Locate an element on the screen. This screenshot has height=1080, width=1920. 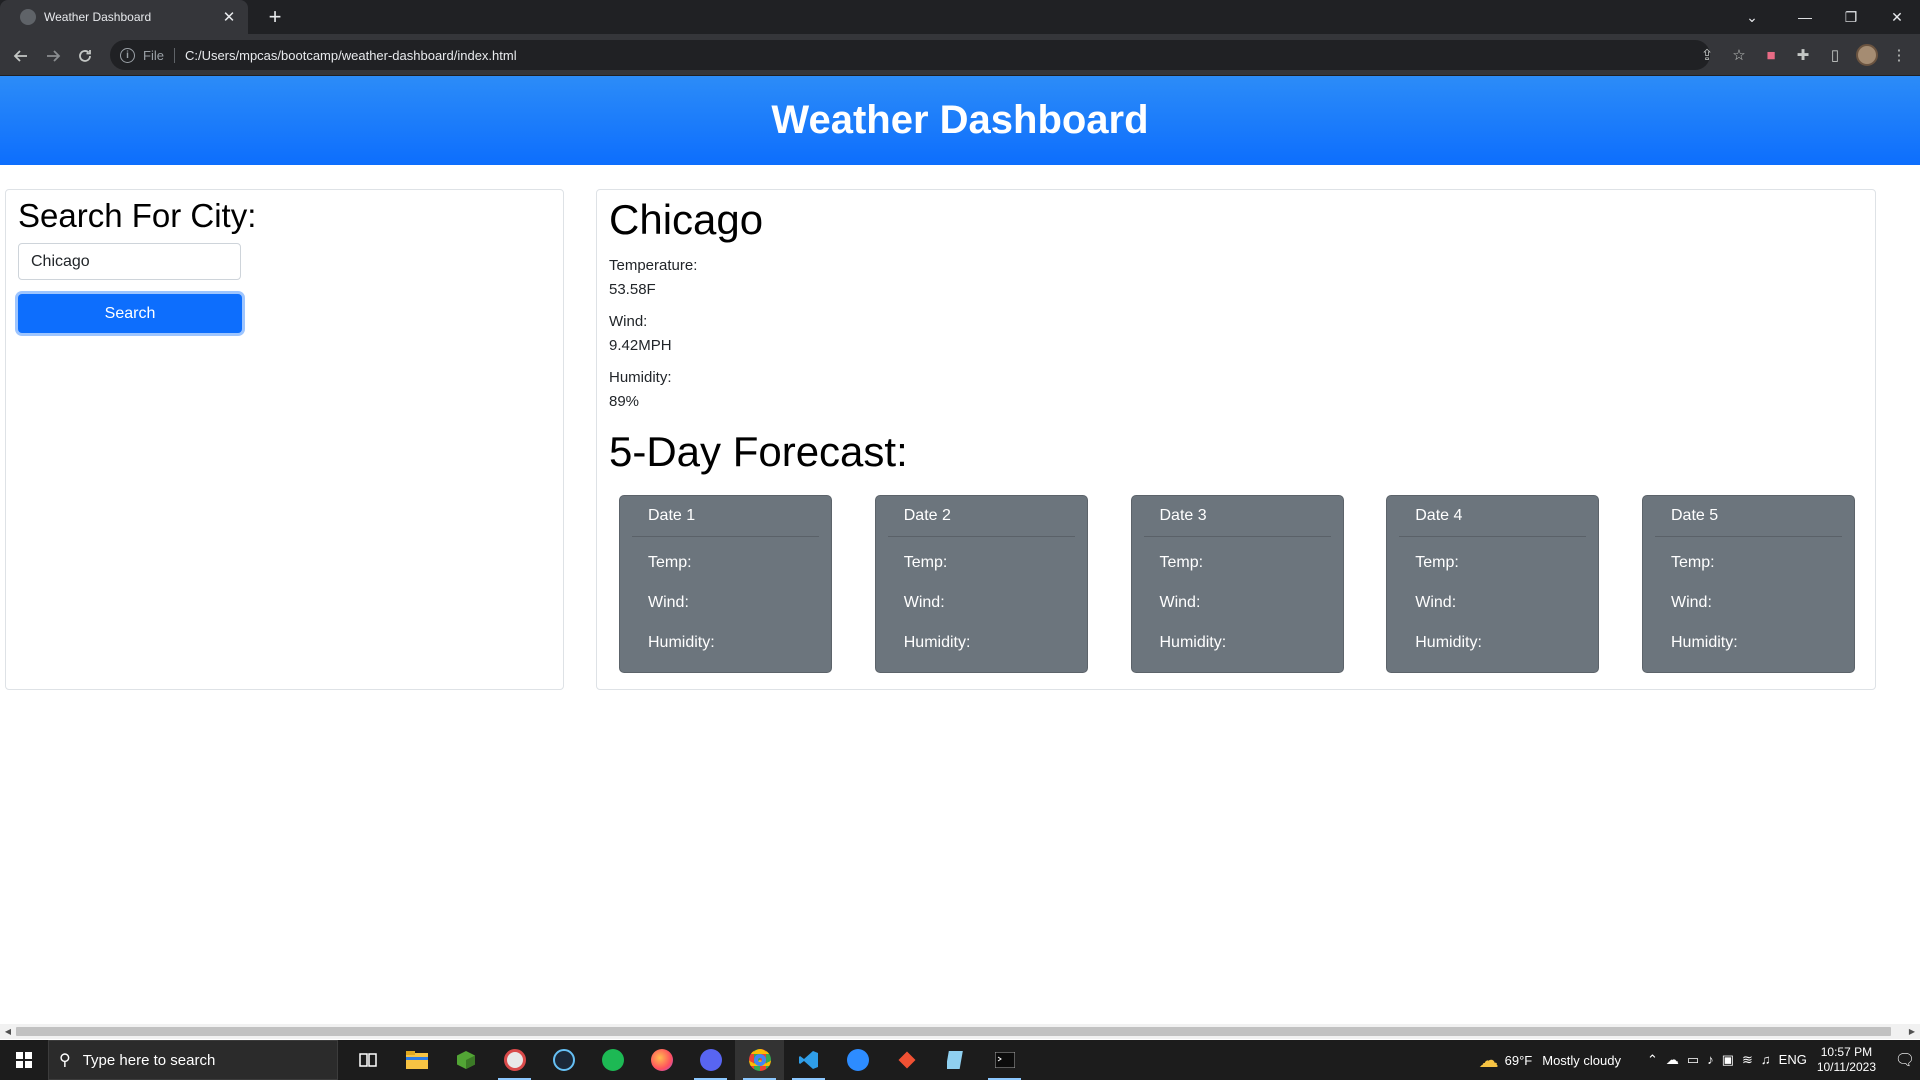
arrow-left-icon is located at coordinates (20, 56).